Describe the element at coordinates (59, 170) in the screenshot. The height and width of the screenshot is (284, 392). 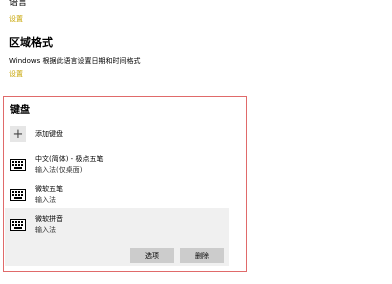
I see `keyboard-item-type: 输入法(仅桌面)` at that location.